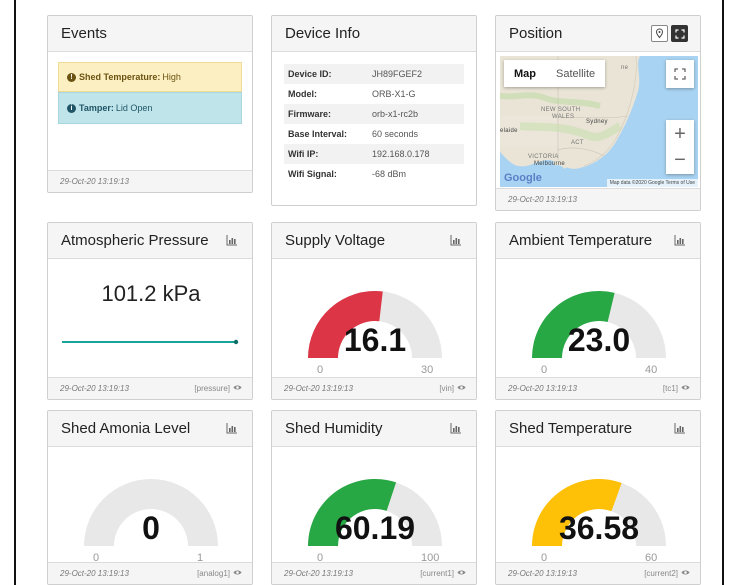 The image size is (741, 585). I want to click on row-key: Model:, so click(302, 94).